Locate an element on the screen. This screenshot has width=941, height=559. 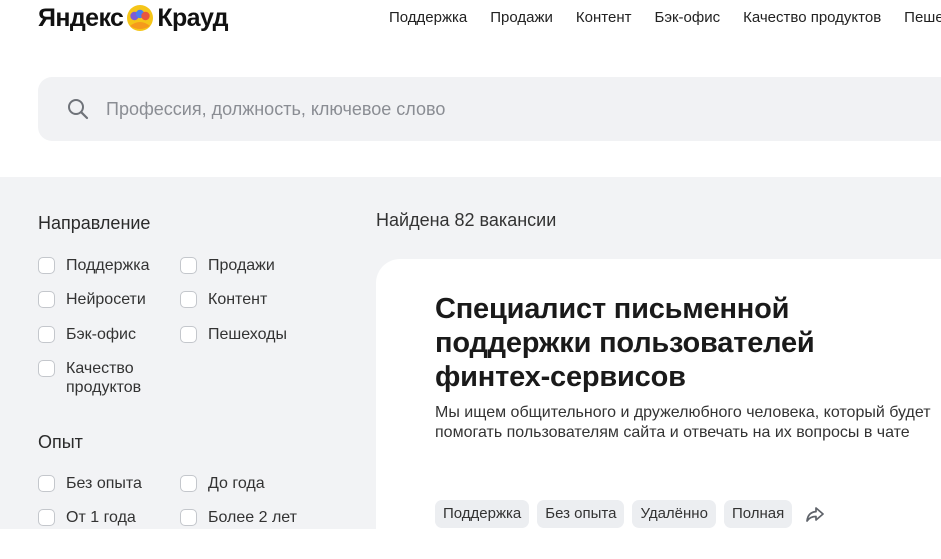
experience-option-no-experience: Без опыта is located at coordinates (102, 483).